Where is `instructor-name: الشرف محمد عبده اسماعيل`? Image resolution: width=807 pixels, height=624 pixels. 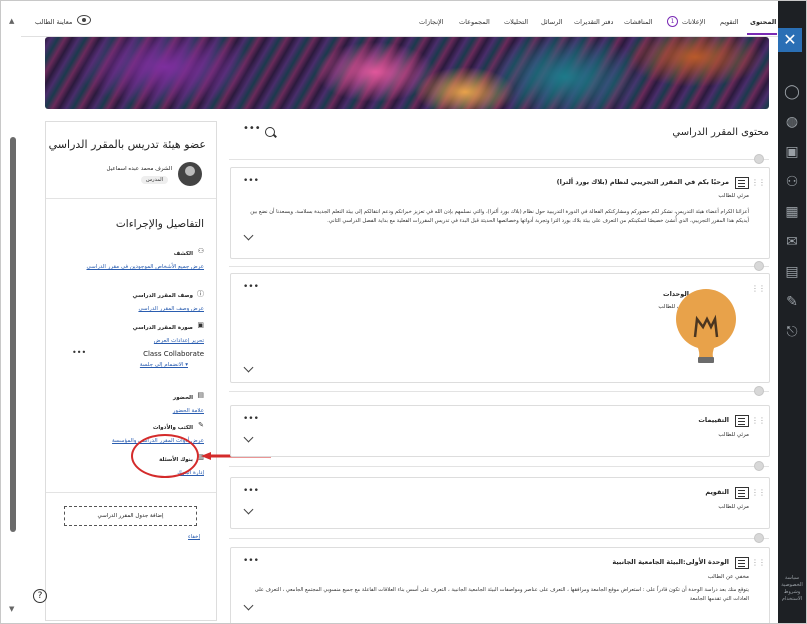 instructor-name: الشرف محمد عبده اسماعيل is located at coordinates (139, 169).